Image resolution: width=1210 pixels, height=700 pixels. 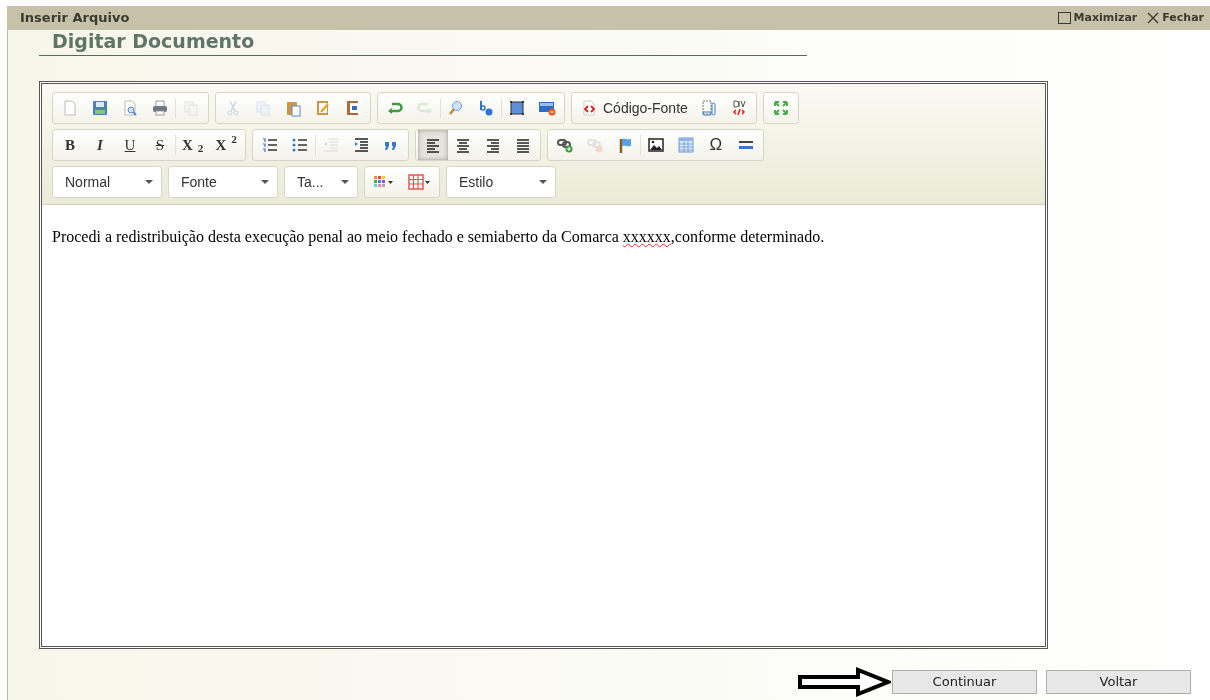 I want to click on maximize-button: Maximizar, so click(x=1097, y=18).